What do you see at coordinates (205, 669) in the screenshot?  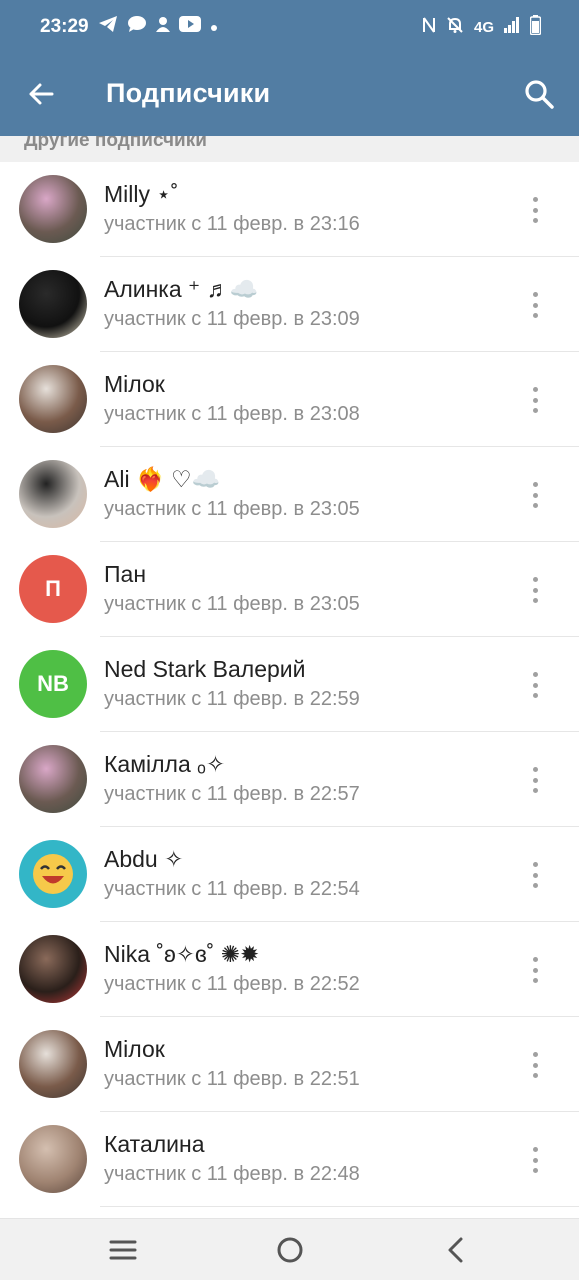 I see `member-name: Ned Stark Валерий` at bounding box center [205, 669].